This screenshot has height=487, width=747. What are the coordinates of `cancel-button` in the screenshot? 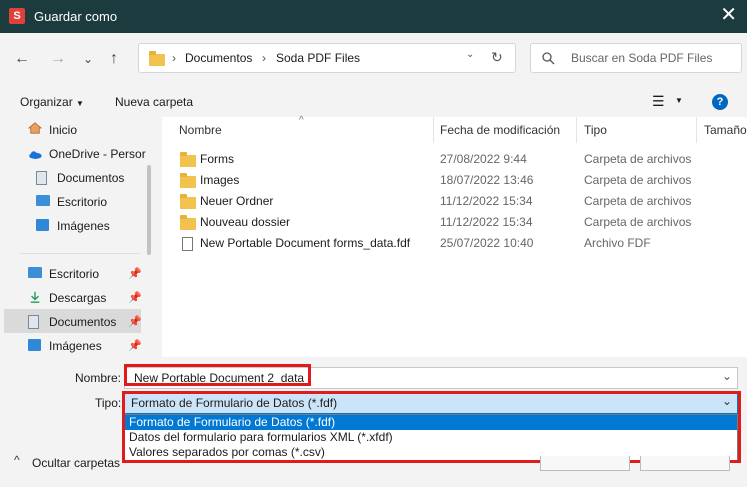 It's located at (685, 463).